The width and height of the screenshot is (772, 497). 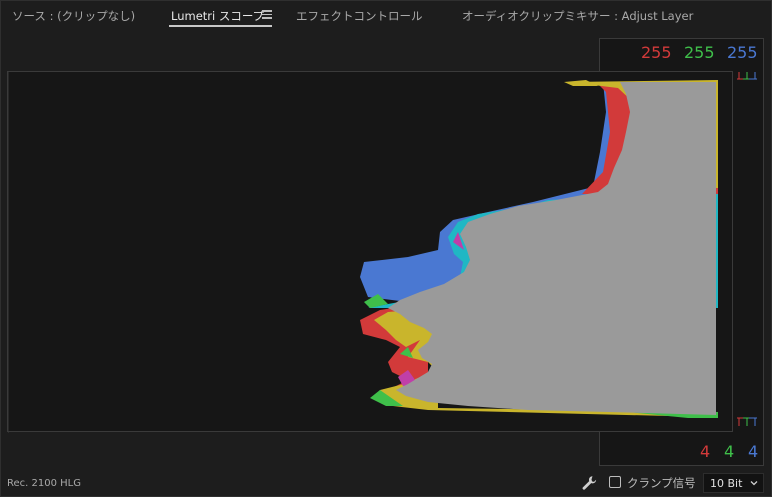 I want to click on clamp-signal-checkbox, so click(x=615, y=482).